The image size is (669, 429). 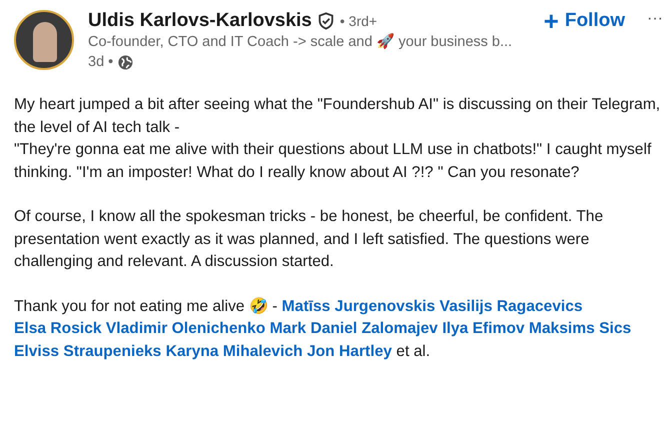 I want to click on verified-shield-icon, so click(x=325, y=21).